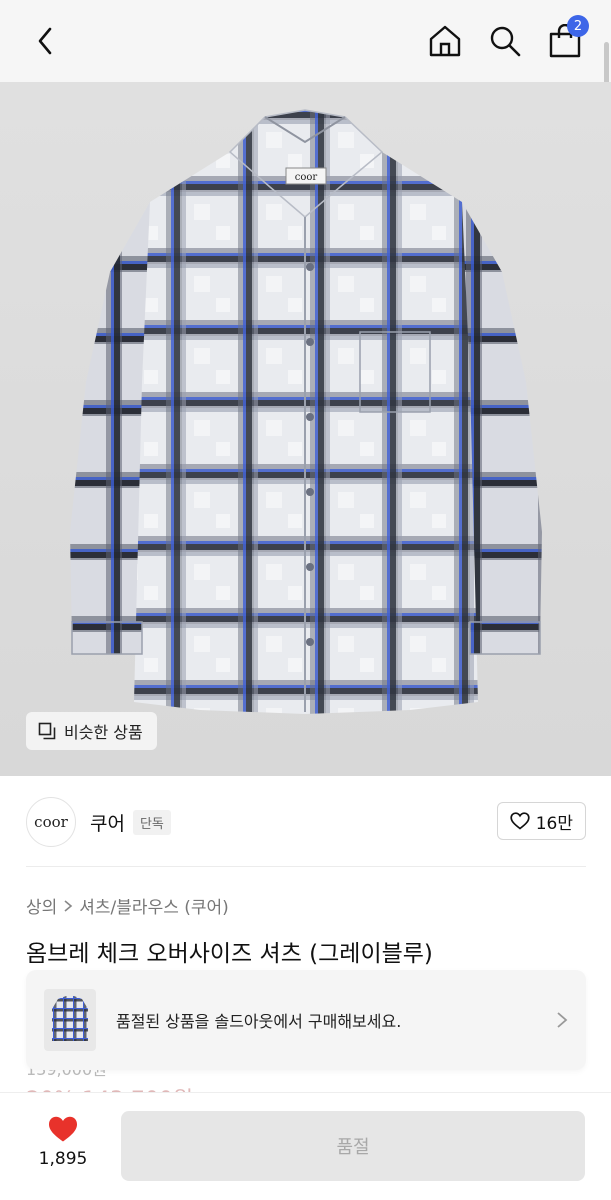  I want to click on soldout-notice-text: 품절된 상품을 솔드아웃에서 구매해보세요., so click(259, 1021).